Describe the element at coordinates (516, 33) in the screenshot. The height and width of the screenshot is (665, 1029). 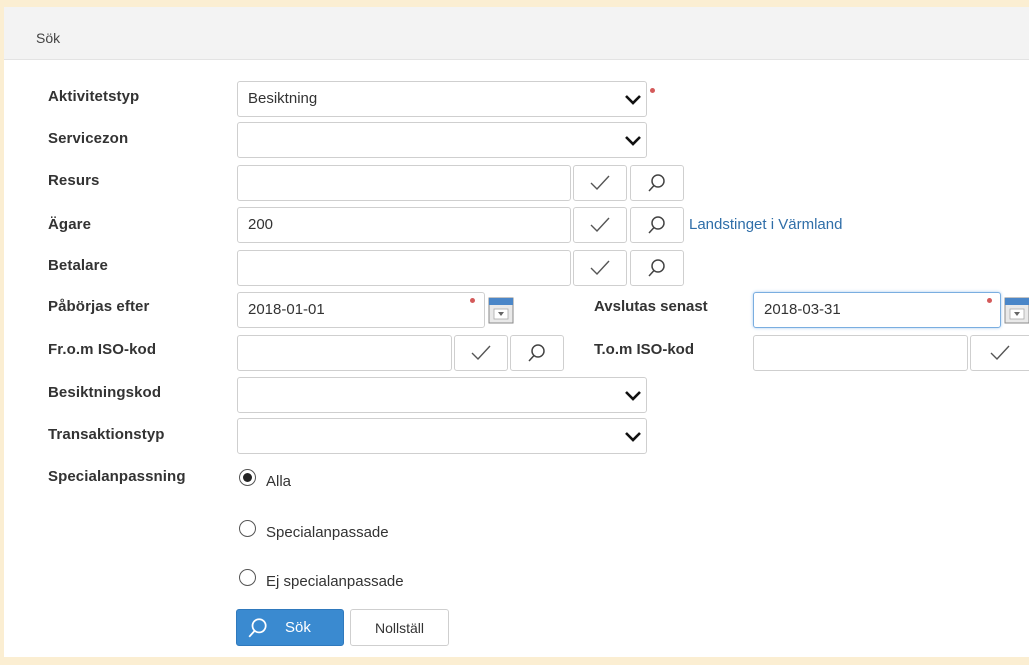
I see `panel-header: Sök` at that location.